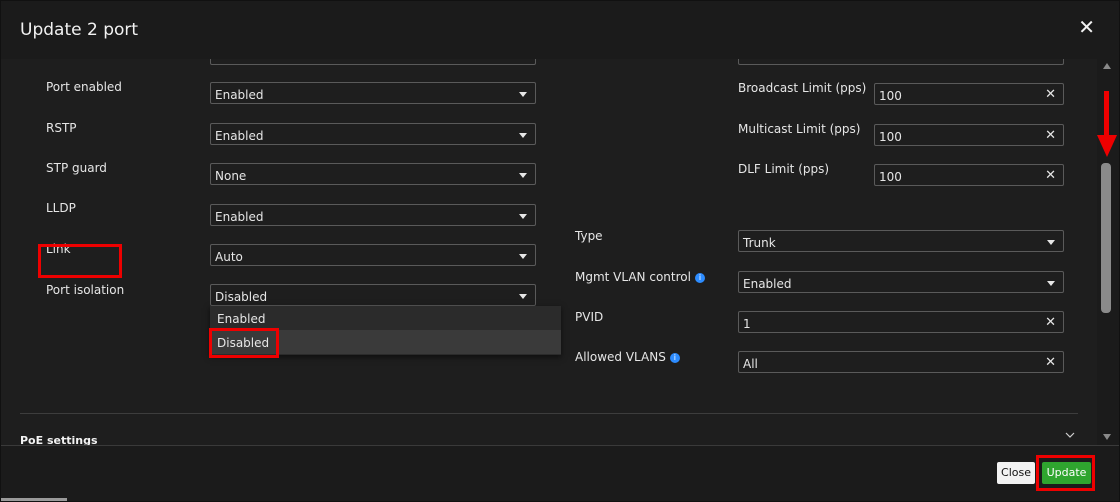 Image resolution: width=1120 pixels, height=502 pixels. What do you see at coordinates (1107, 437) in the screenshot?
I see `scroll-down-arrow-icon` at bounding box center [1107, 437].